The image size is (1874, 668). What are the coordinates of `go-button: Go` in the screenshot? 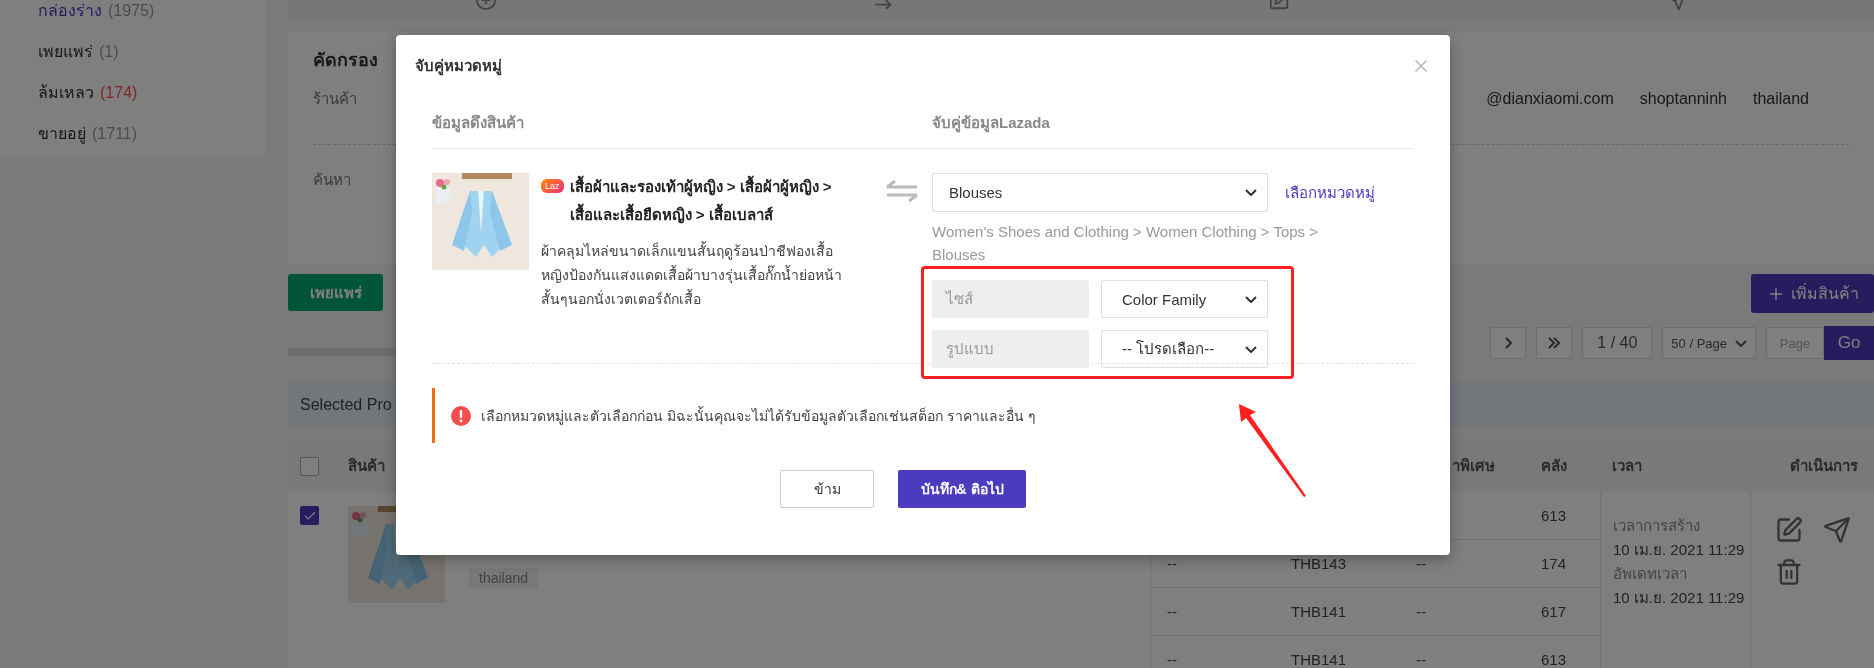 It's located at (1849, 343).